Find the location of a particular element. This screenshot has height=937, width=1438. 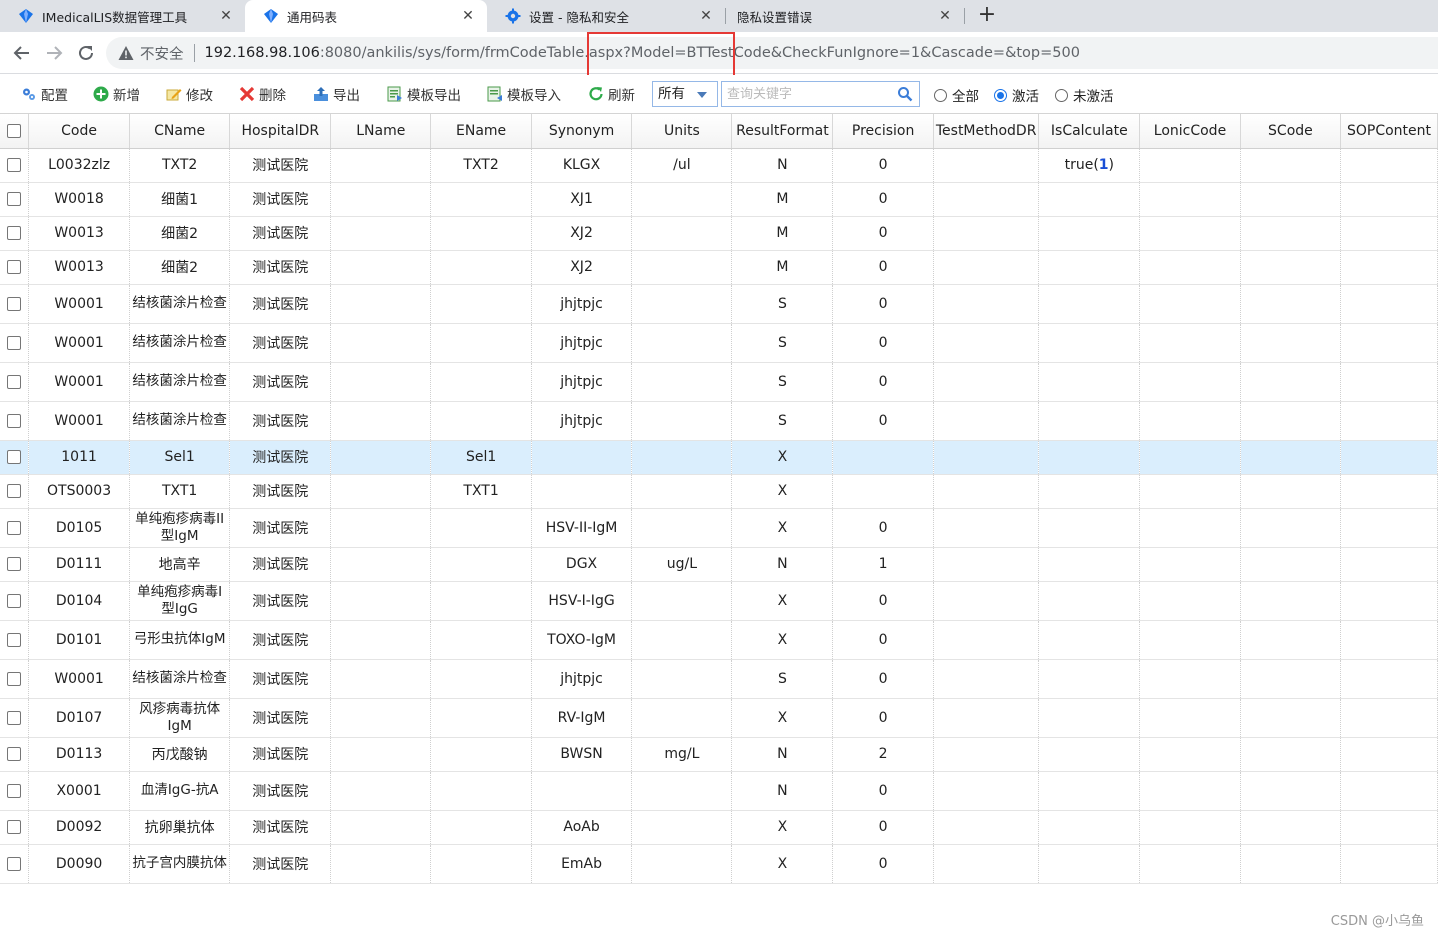

cell-cname: 单纯疱疹病毒I型IgG is located at coordinates (180, 601).